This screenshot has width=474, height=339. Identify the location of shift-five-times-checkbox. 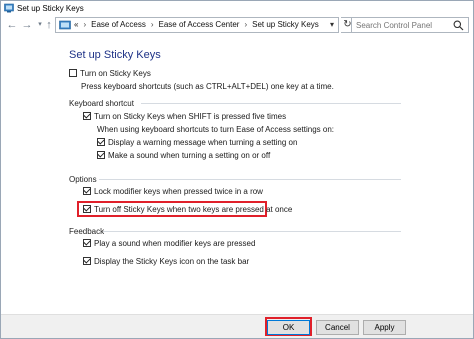
(87, 115).